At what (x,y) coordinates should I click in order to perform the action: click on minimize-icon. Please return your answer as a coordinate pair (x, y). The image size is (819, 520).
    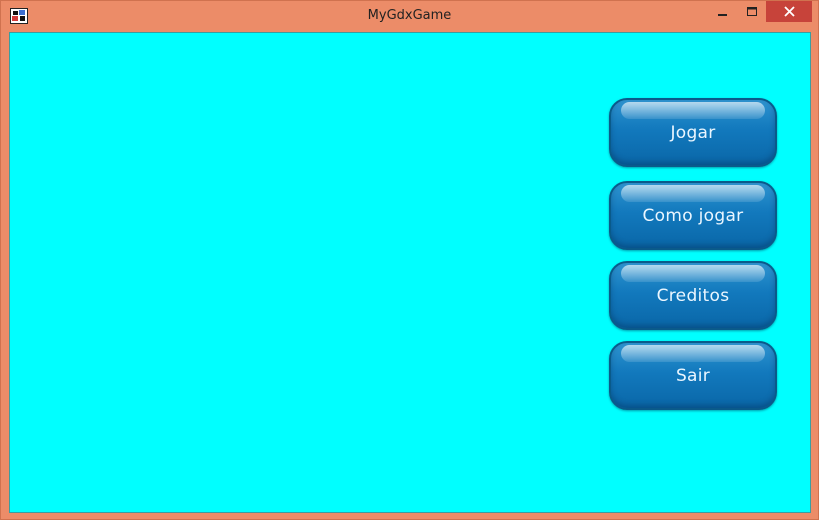
    Looking at the image, I should click on (723, 11).